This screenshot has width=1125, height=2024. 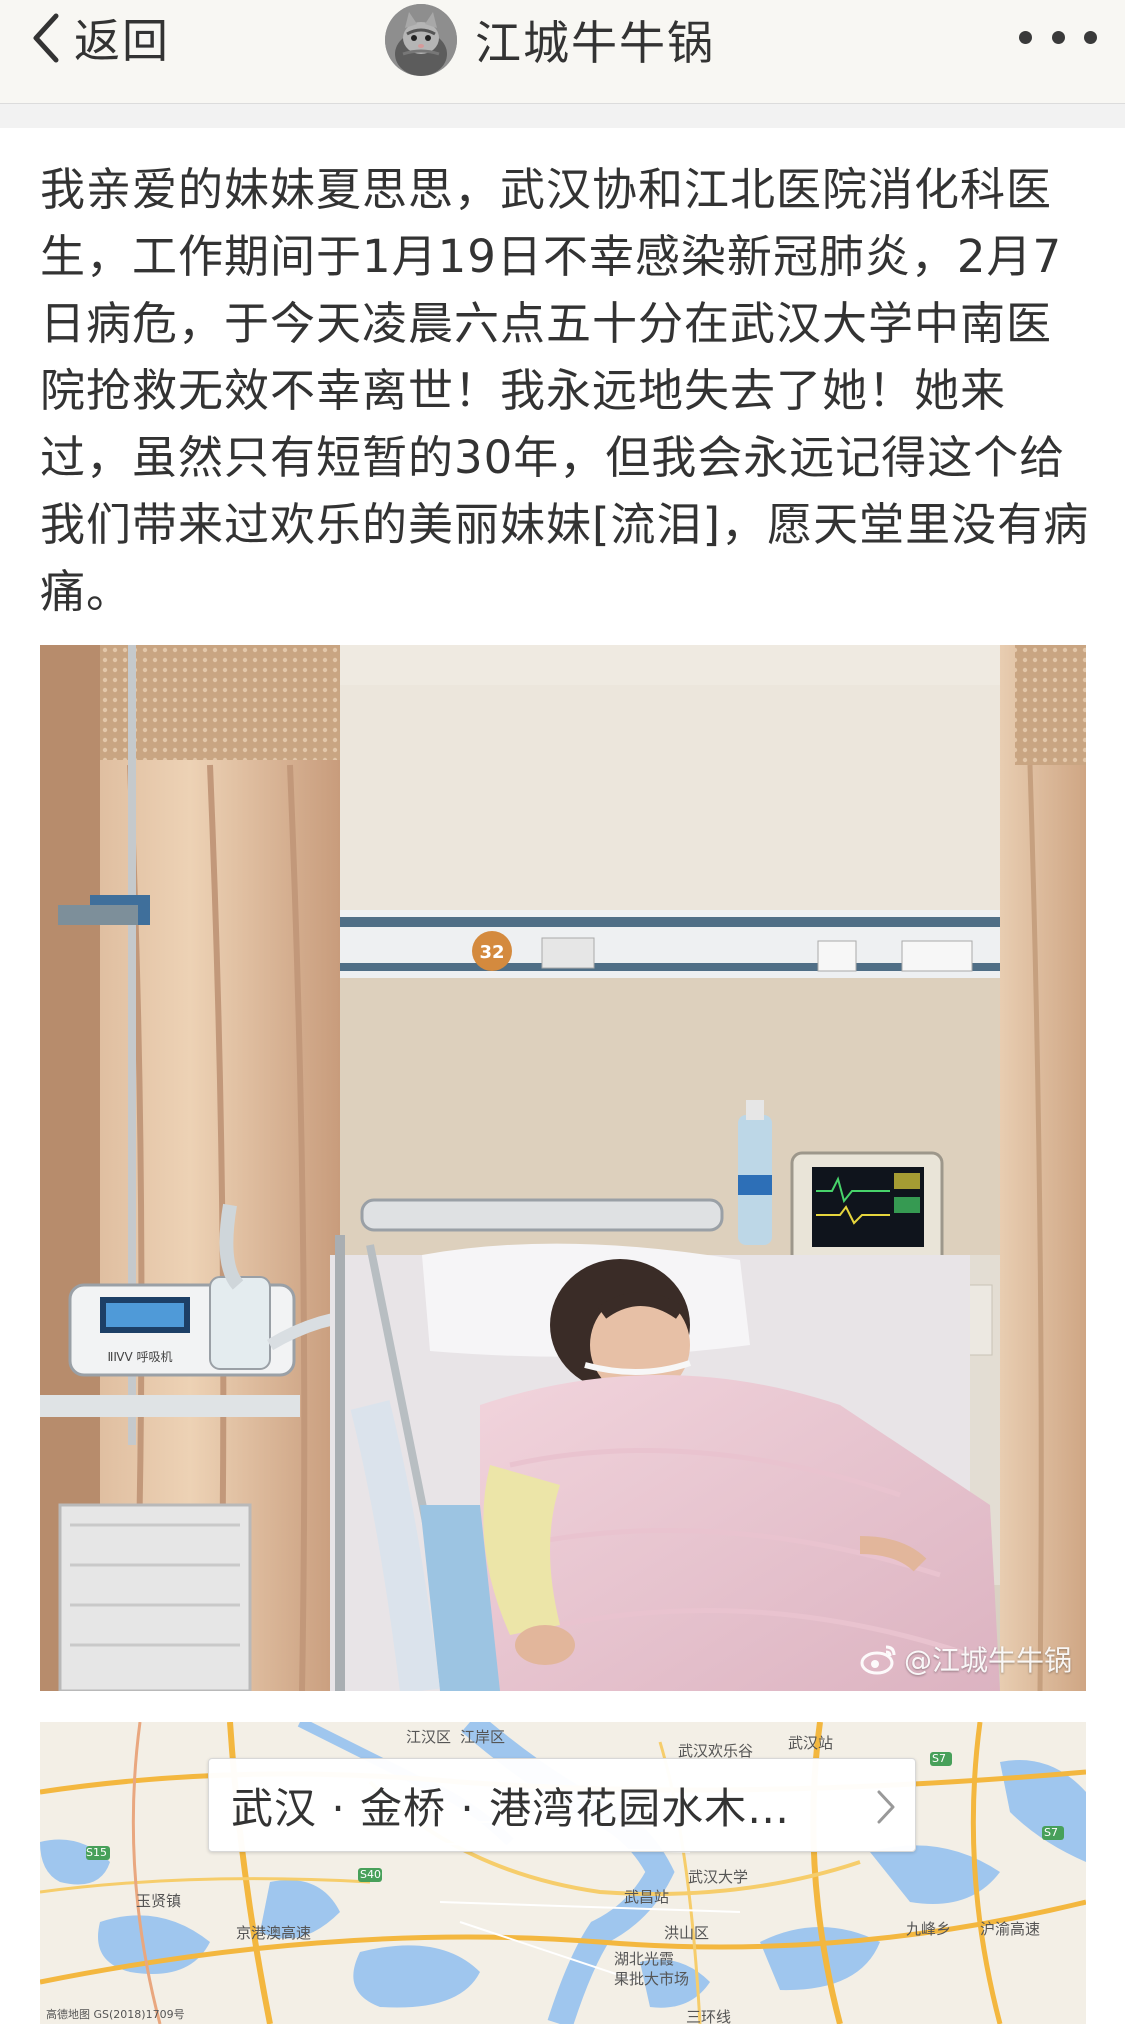 I want to click on map-label: 武汉大学, so click(x=718, y=1877).